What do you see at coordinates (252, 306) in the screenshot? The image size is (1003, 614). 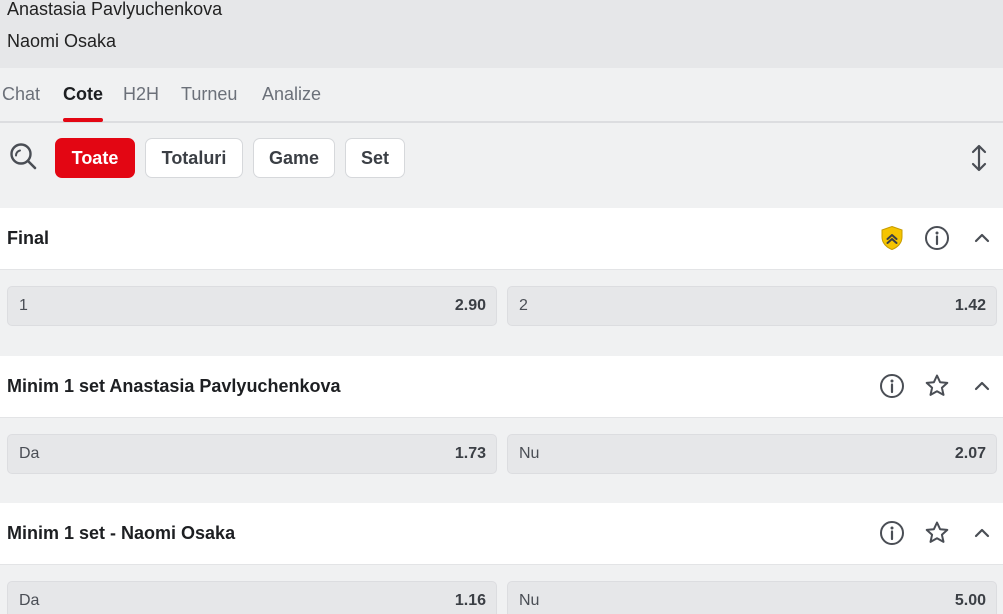 I see `odds-button: 1 2.90` at bounding box center [252, 306].